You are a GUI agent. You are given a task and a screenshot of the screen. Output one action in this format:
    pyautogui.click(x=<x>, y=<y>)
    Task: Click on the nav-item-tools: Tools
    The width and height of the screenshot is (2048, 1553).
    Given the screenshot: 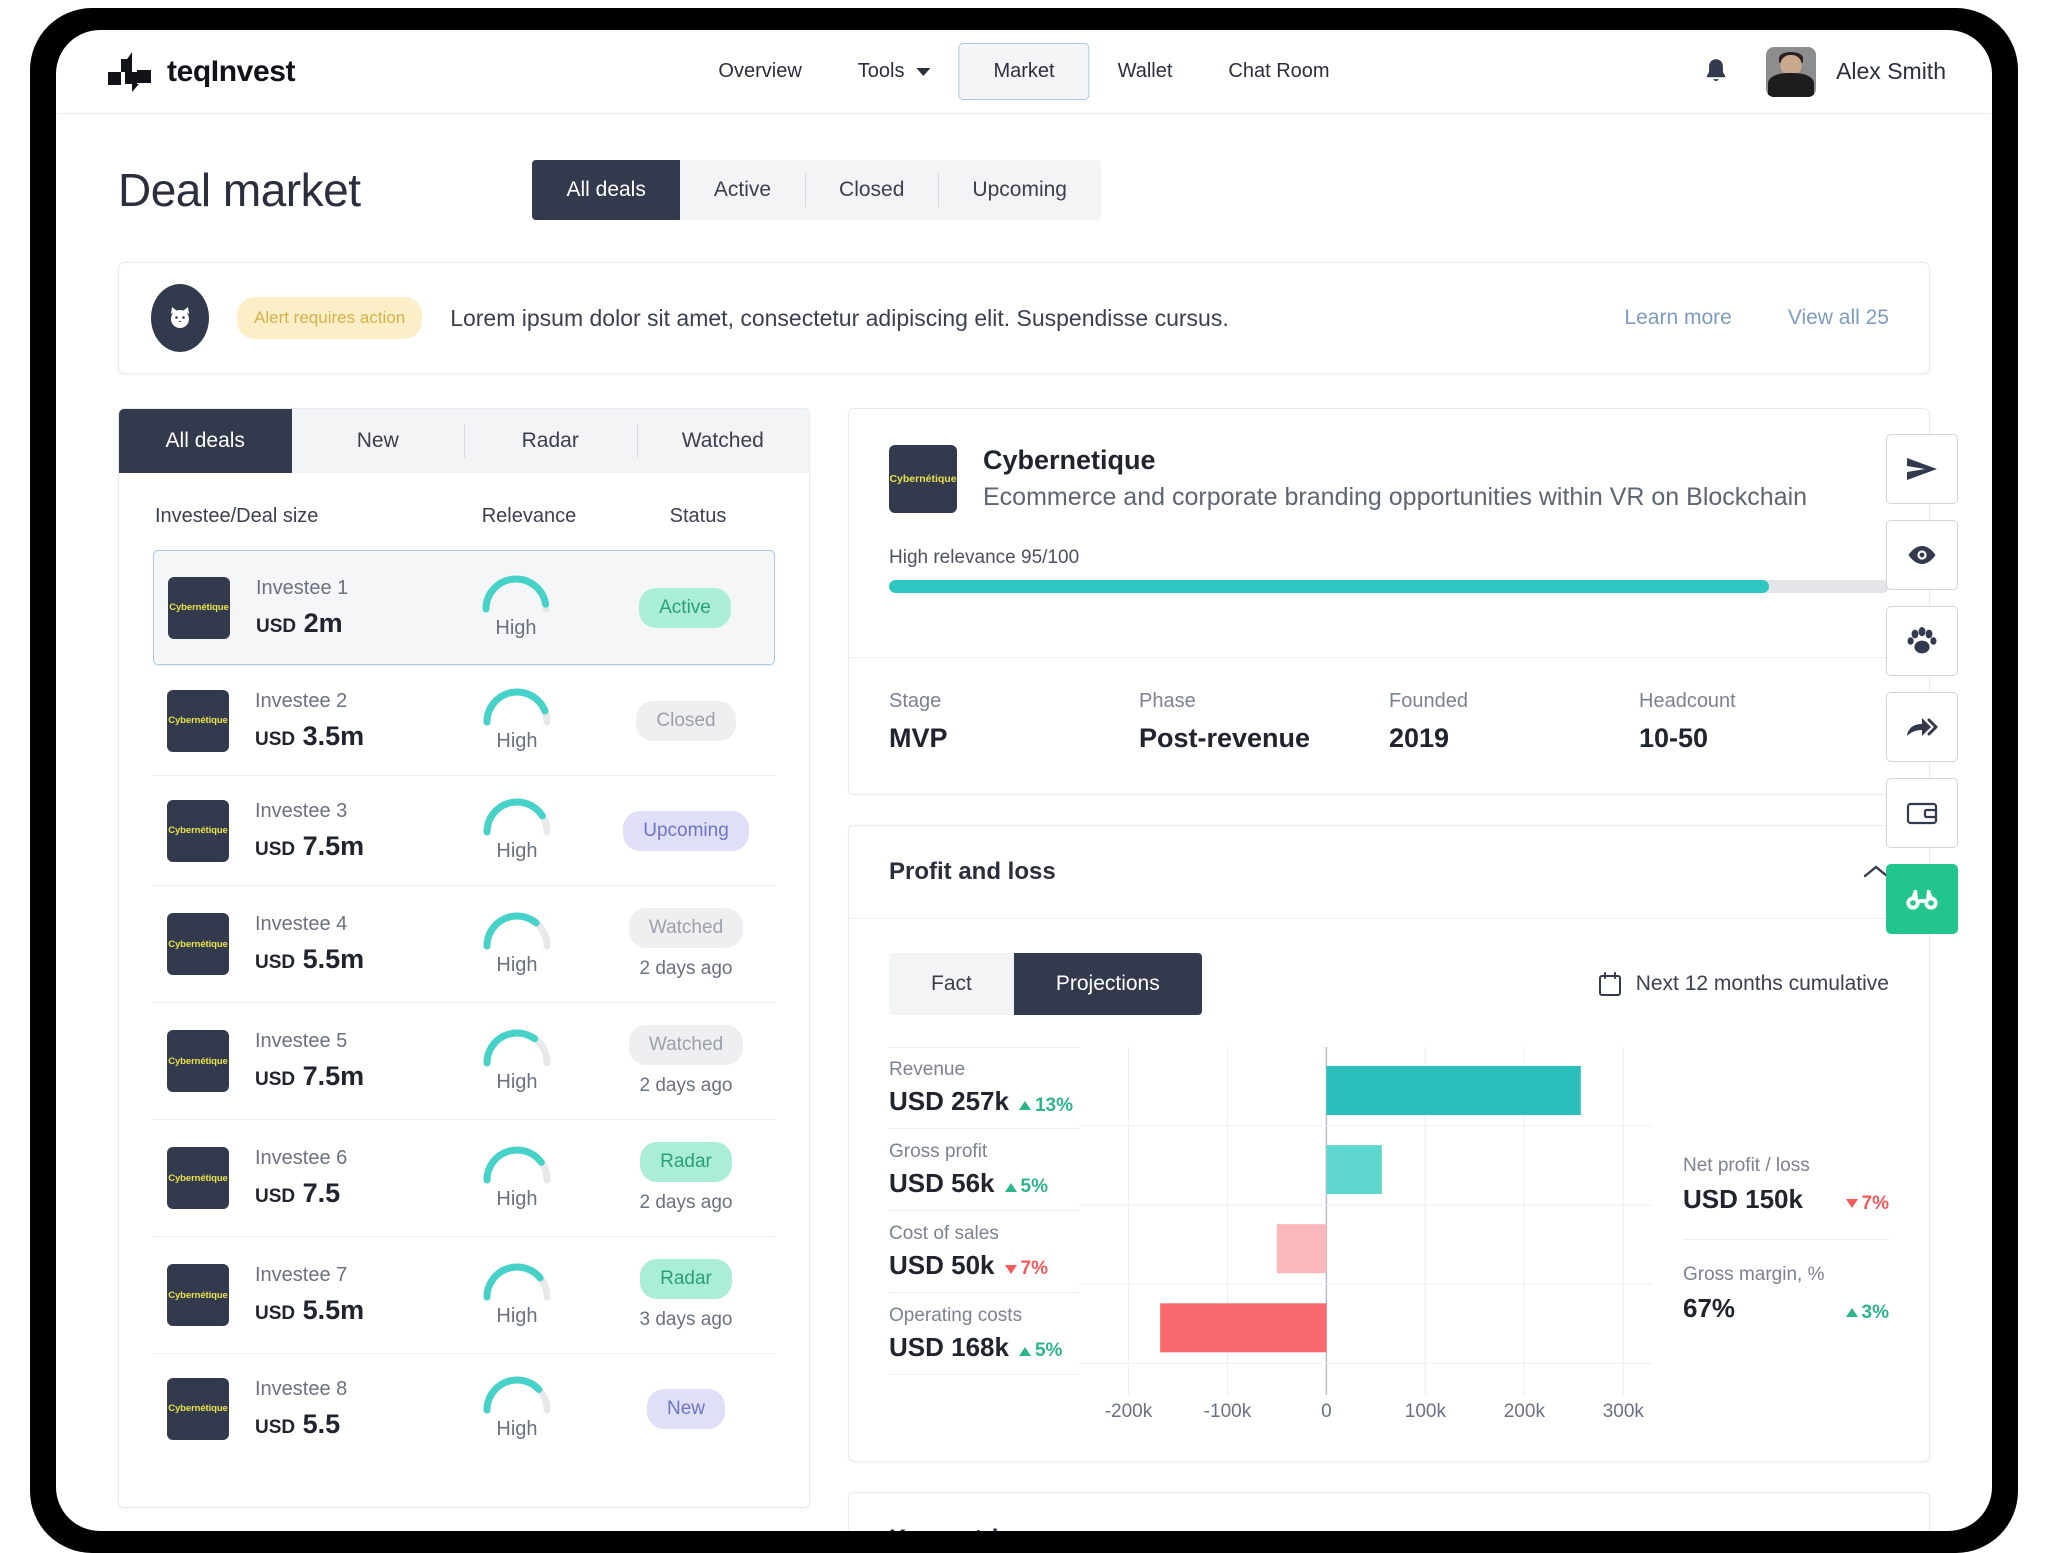 What is the action you would take?
    pyautogui.click(x=894, y=71)
    